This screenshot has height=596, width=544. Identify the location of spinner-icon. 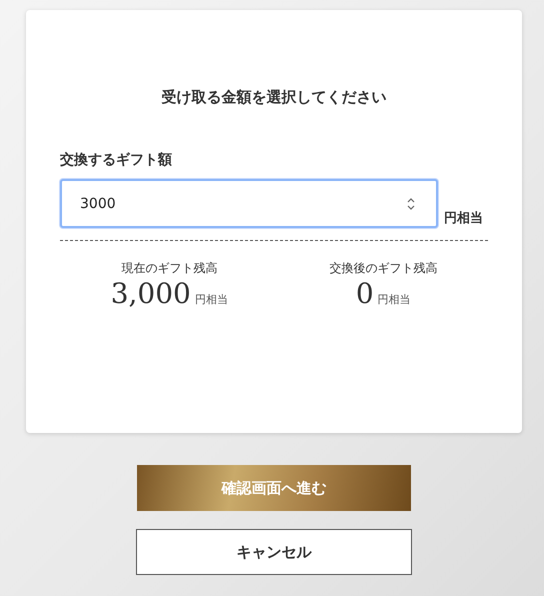
(411, 204).